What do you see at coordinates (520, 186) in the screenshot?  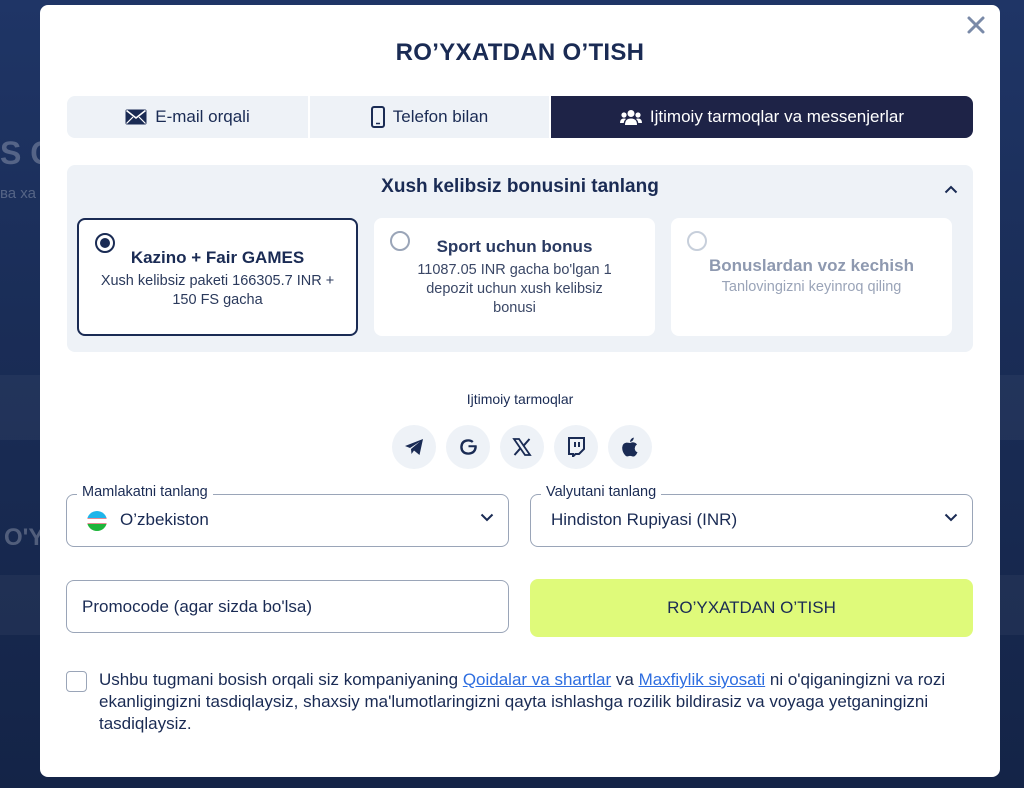 I see `bonus-title: Xush kelibsiz bonusini tanlang` at bounding box center [520, 186].